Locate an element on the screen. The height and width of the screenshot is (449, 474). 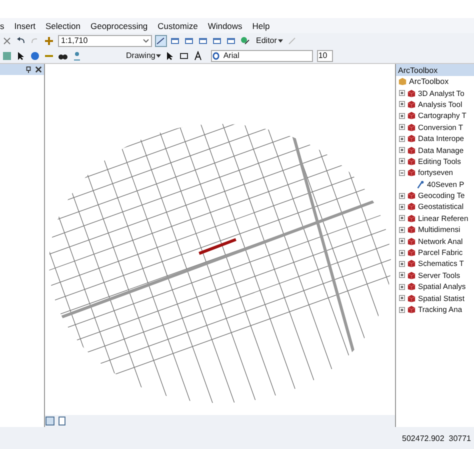
menu-item: Selection is located at coordinates (63, 25).